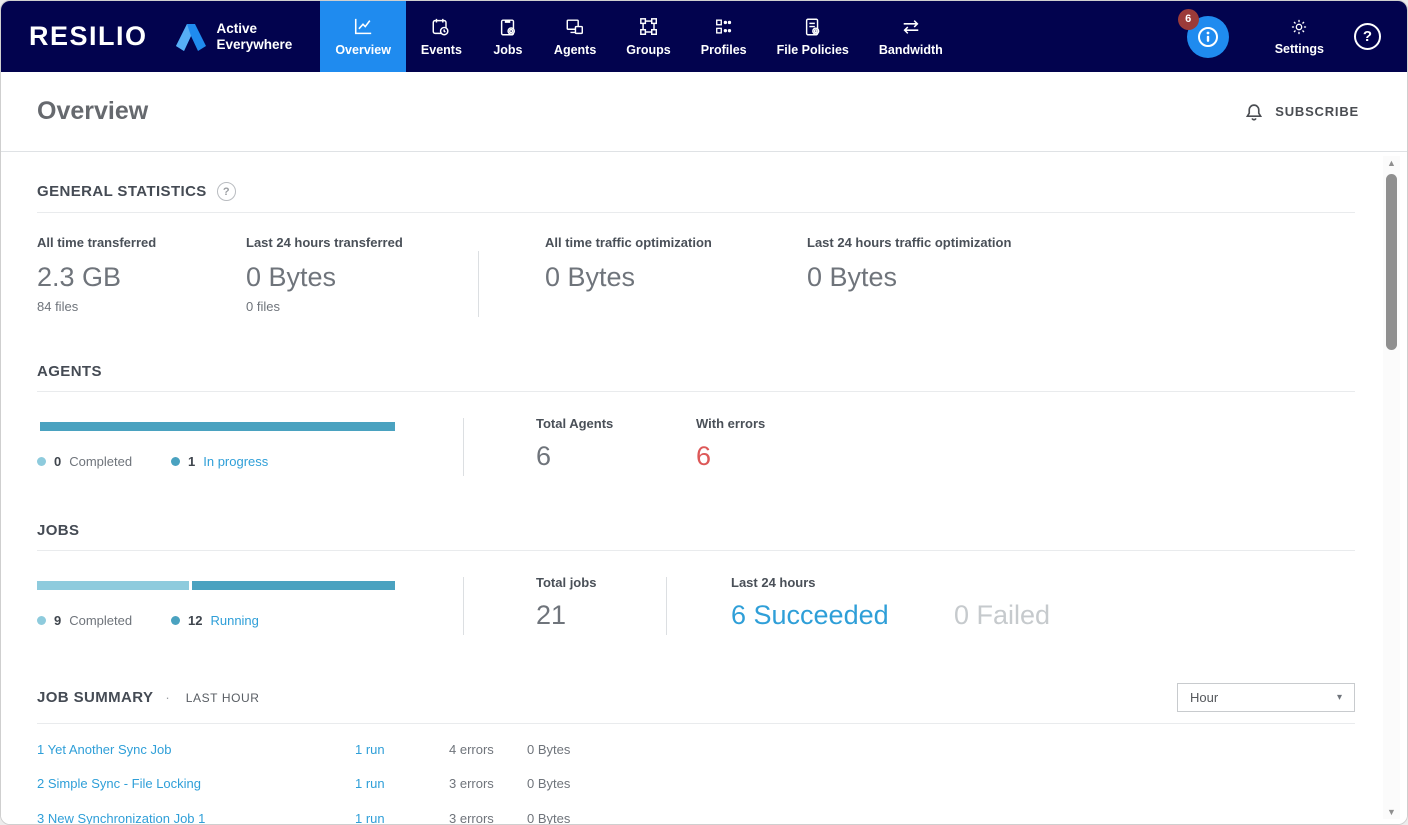  Describe the element at coordinates (1299, 36) in the screenshot. I see `settings-button: Settings` at that location.